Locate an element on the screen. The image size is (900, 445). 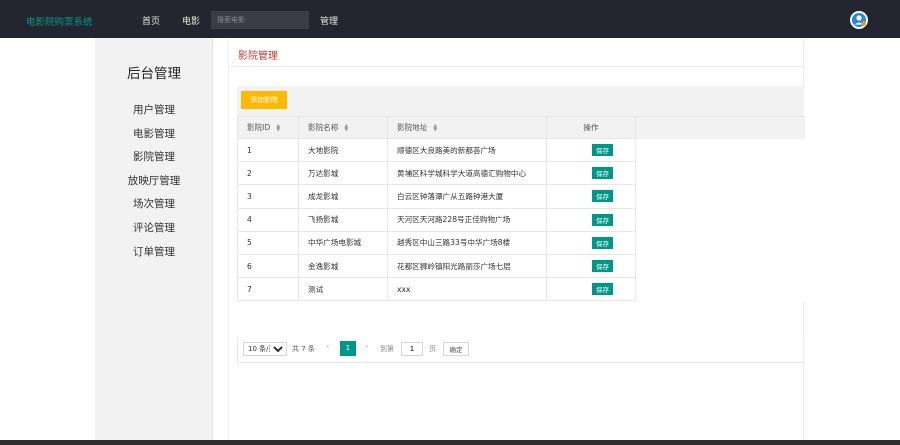
sidebar-item-sessions: 场次管理 is located at coordinates (154, 206).